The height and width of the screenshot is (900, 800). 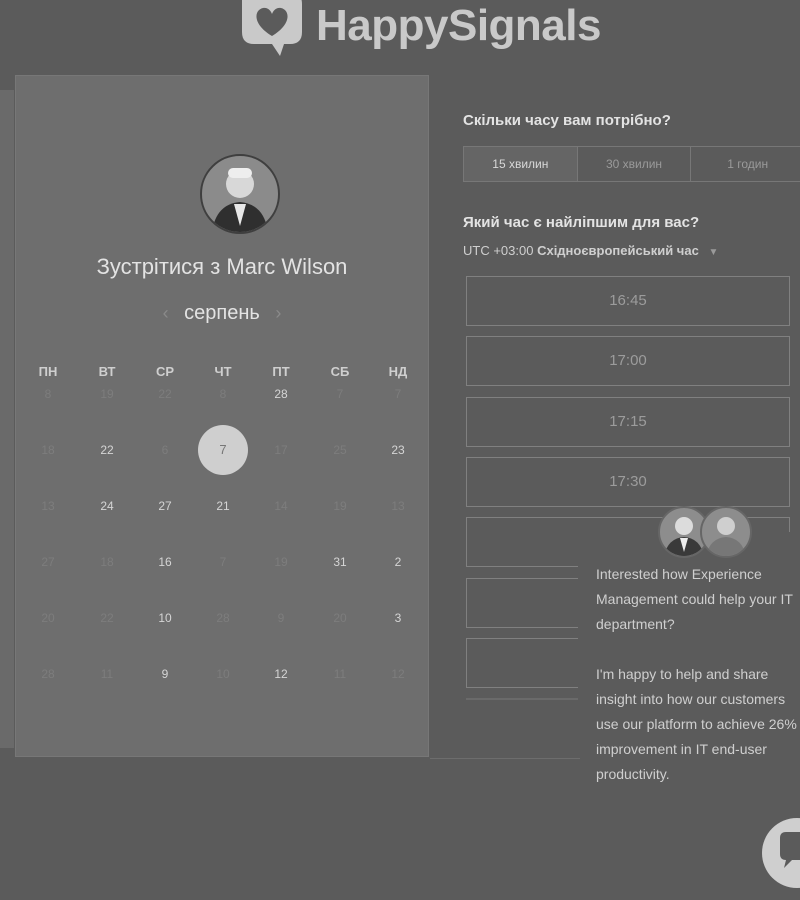 What do you see at coordinates (458, 25) in the screenshot?
I see `brand-name: HappySignals` at bounding box center [458, 25].